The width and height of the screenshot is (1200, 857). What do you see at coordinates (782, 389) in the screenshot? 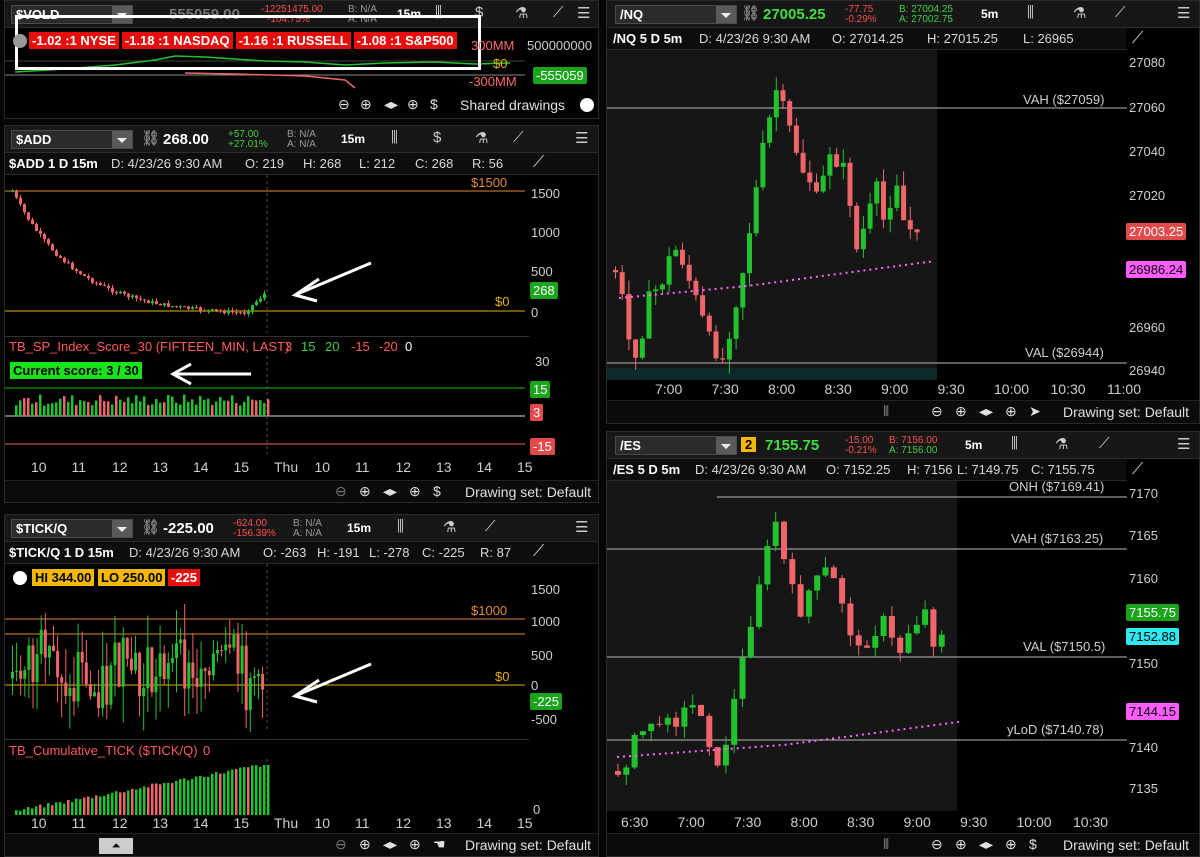
I see `nq-time-label: 8:00` at bounding box center [782, 389].